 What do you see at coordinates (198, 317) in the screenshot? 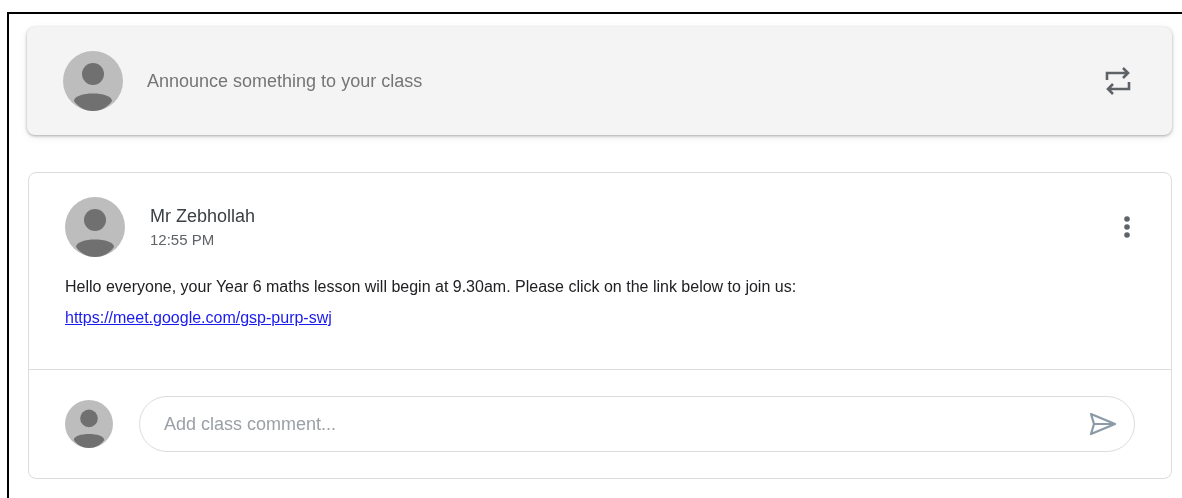
I see `meeting-link: https://meet.google.com/gsp-purp-swj` at bounding box center [198, 317].